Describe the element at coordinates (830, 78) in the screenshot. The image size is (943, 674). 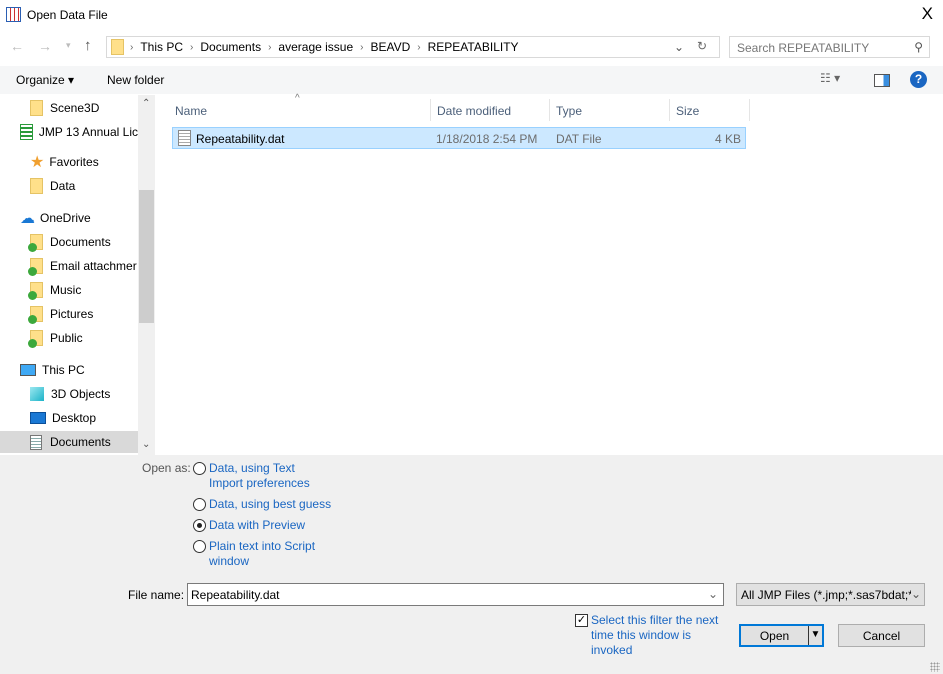
I see `view-options-icon: ☷ ▾` at that location.